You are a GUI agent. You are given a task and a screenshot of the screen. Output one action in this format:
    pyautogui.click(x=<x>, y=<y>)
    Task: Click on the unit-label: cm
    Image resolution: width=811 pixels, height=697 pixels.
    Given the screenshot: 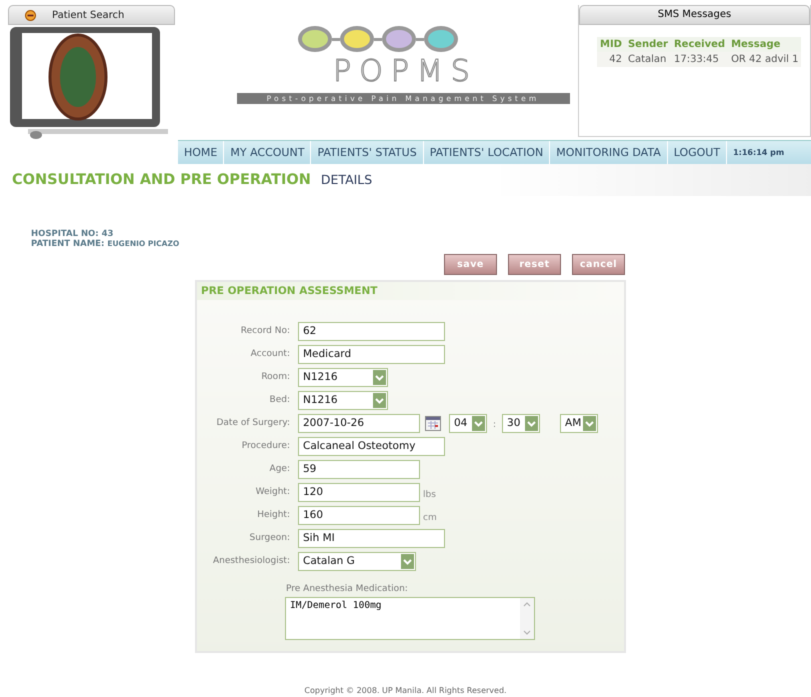 What is the action you would take?
    pyautogui.click(x=430, y=518)
    